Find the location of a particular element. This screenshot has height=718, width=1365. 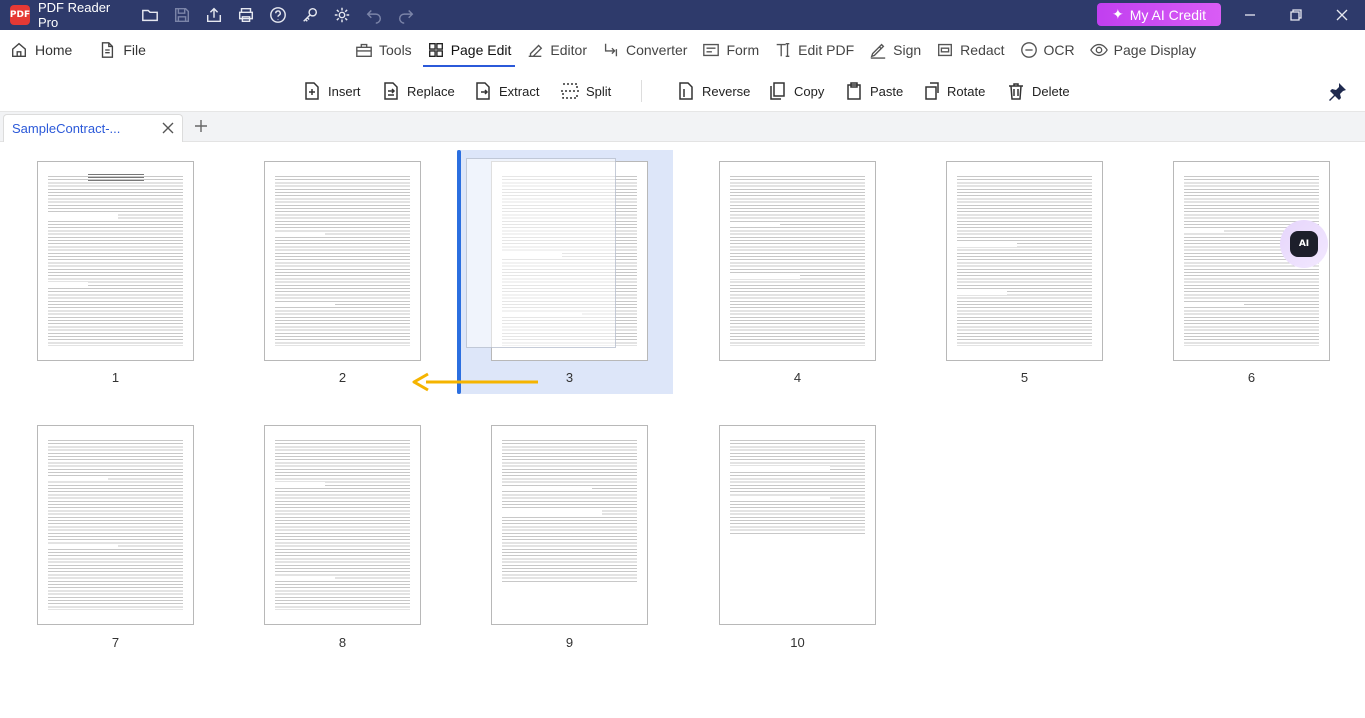

page-number: 2 is located at coordinates (342, 377).